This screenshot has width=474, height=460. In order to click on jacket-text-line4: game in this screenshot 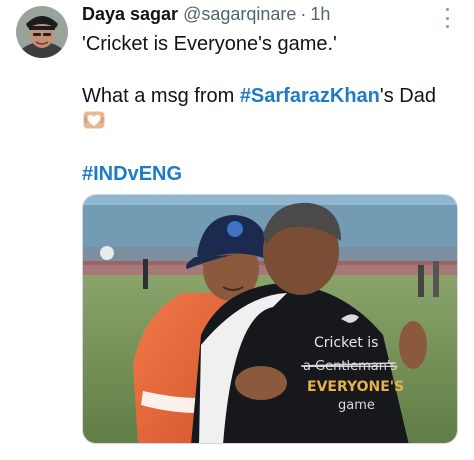, I will do `click(356, 405)`.